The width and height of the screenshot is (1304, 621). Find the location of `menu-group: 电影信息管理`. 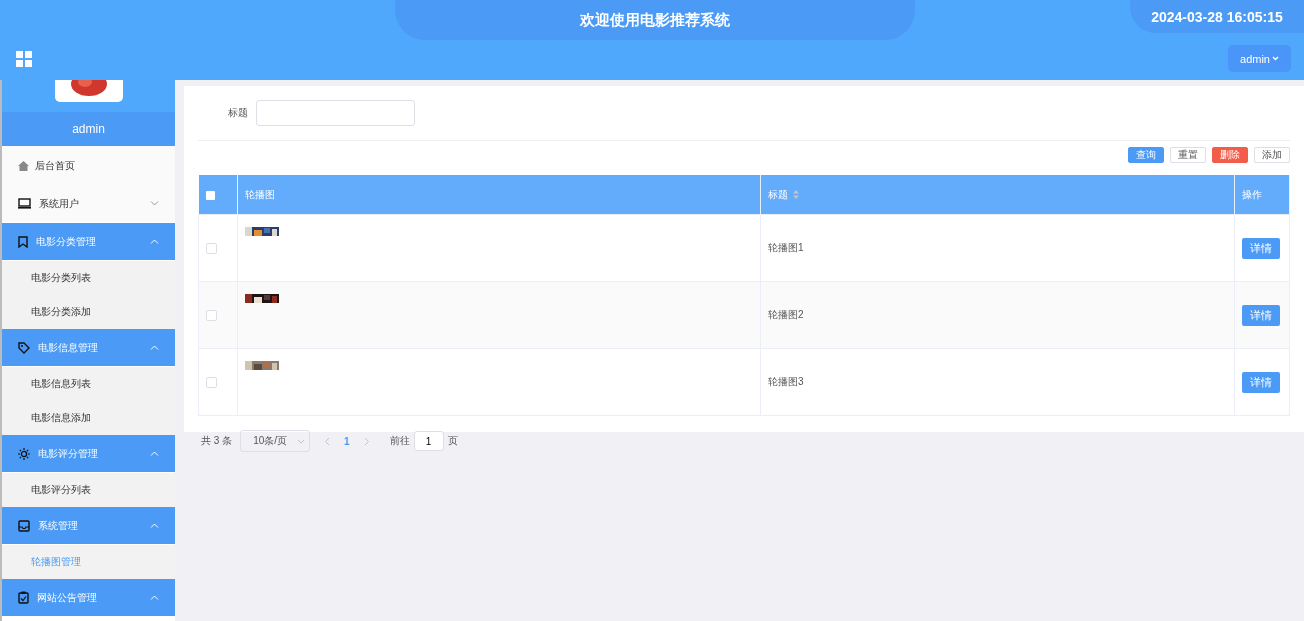

menu-group: 电影信息管理 is located at coordinates (88, 348).